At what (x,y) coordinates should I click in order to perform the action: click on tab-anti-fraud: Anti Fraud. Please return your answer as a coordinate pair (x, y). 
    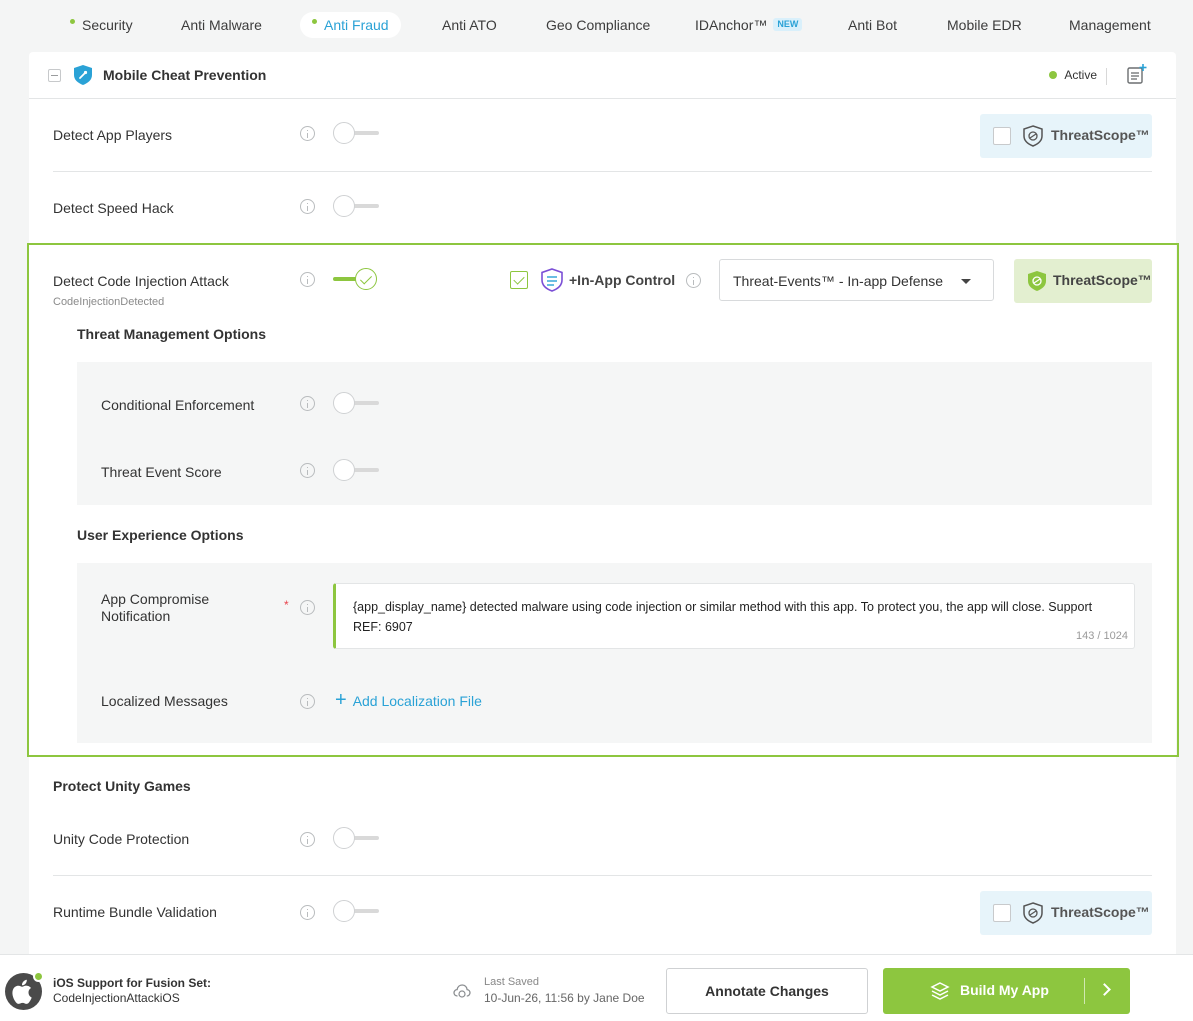
    Looking at the image, I should click on (350, 25).